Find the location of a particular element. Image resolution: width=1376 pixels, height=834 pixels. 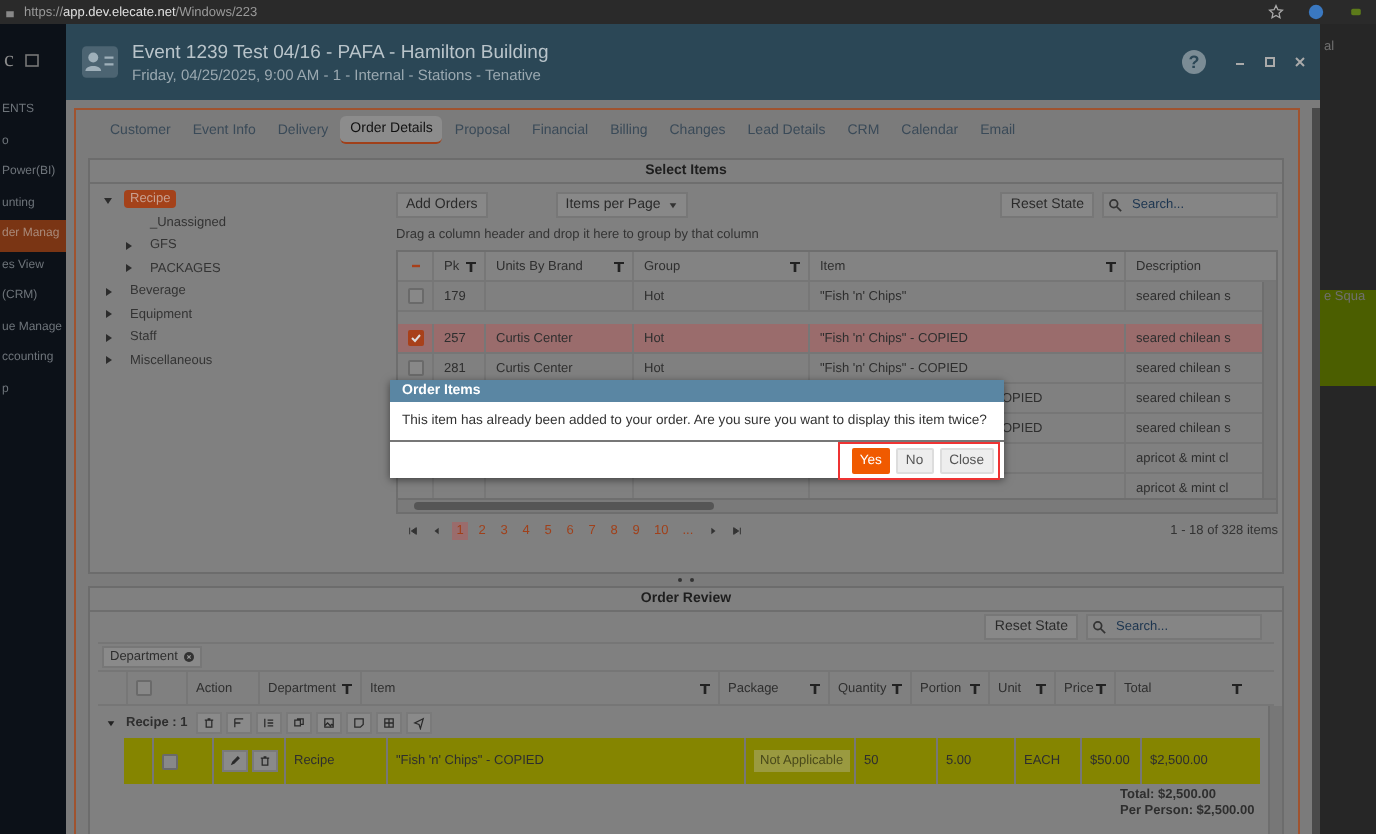

note-icon is located at coordinates (358, 722).